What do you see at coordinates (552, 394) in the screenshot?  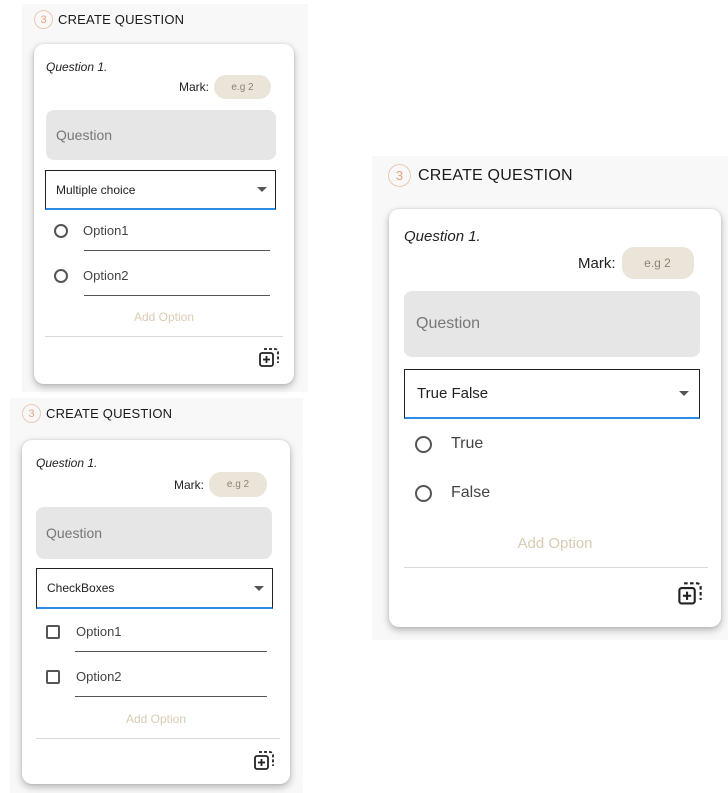 I see `question-type-select: True False` at bounding box center [552, 394].